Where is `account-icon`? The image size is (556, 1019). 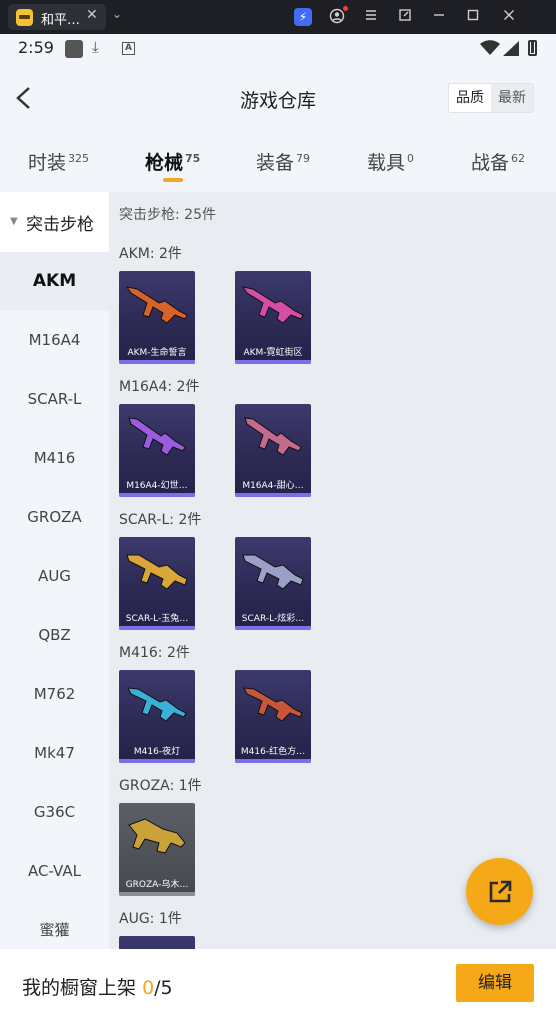
account-icon is located at coordinates (338, 16).